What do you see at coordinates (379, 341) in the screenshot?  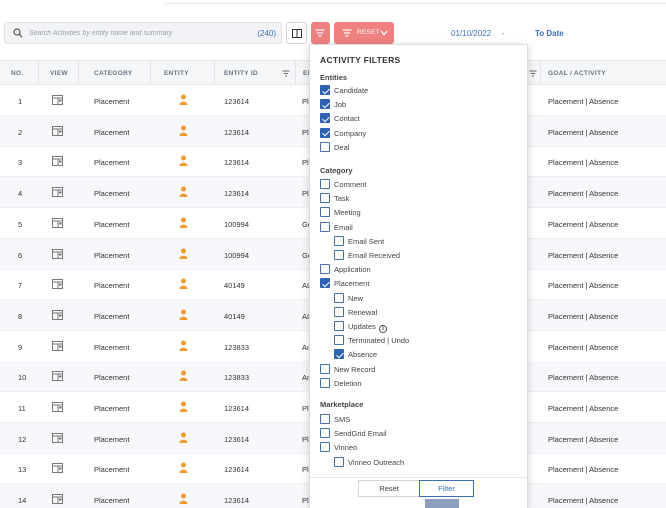 I see `option-label: Terminated | Undo` at bounding box center [379, 341].